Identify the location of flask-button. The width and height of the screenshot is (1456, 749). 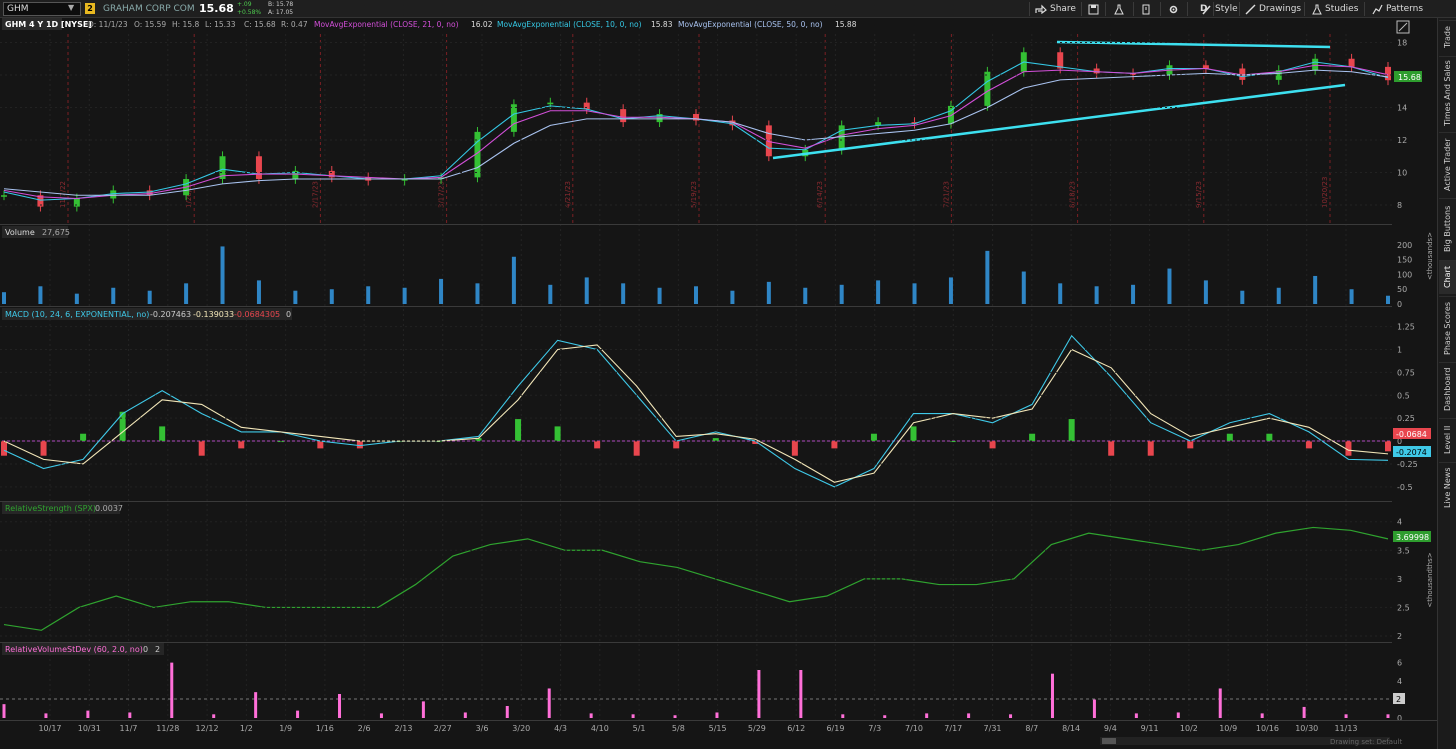
(1119, 9).